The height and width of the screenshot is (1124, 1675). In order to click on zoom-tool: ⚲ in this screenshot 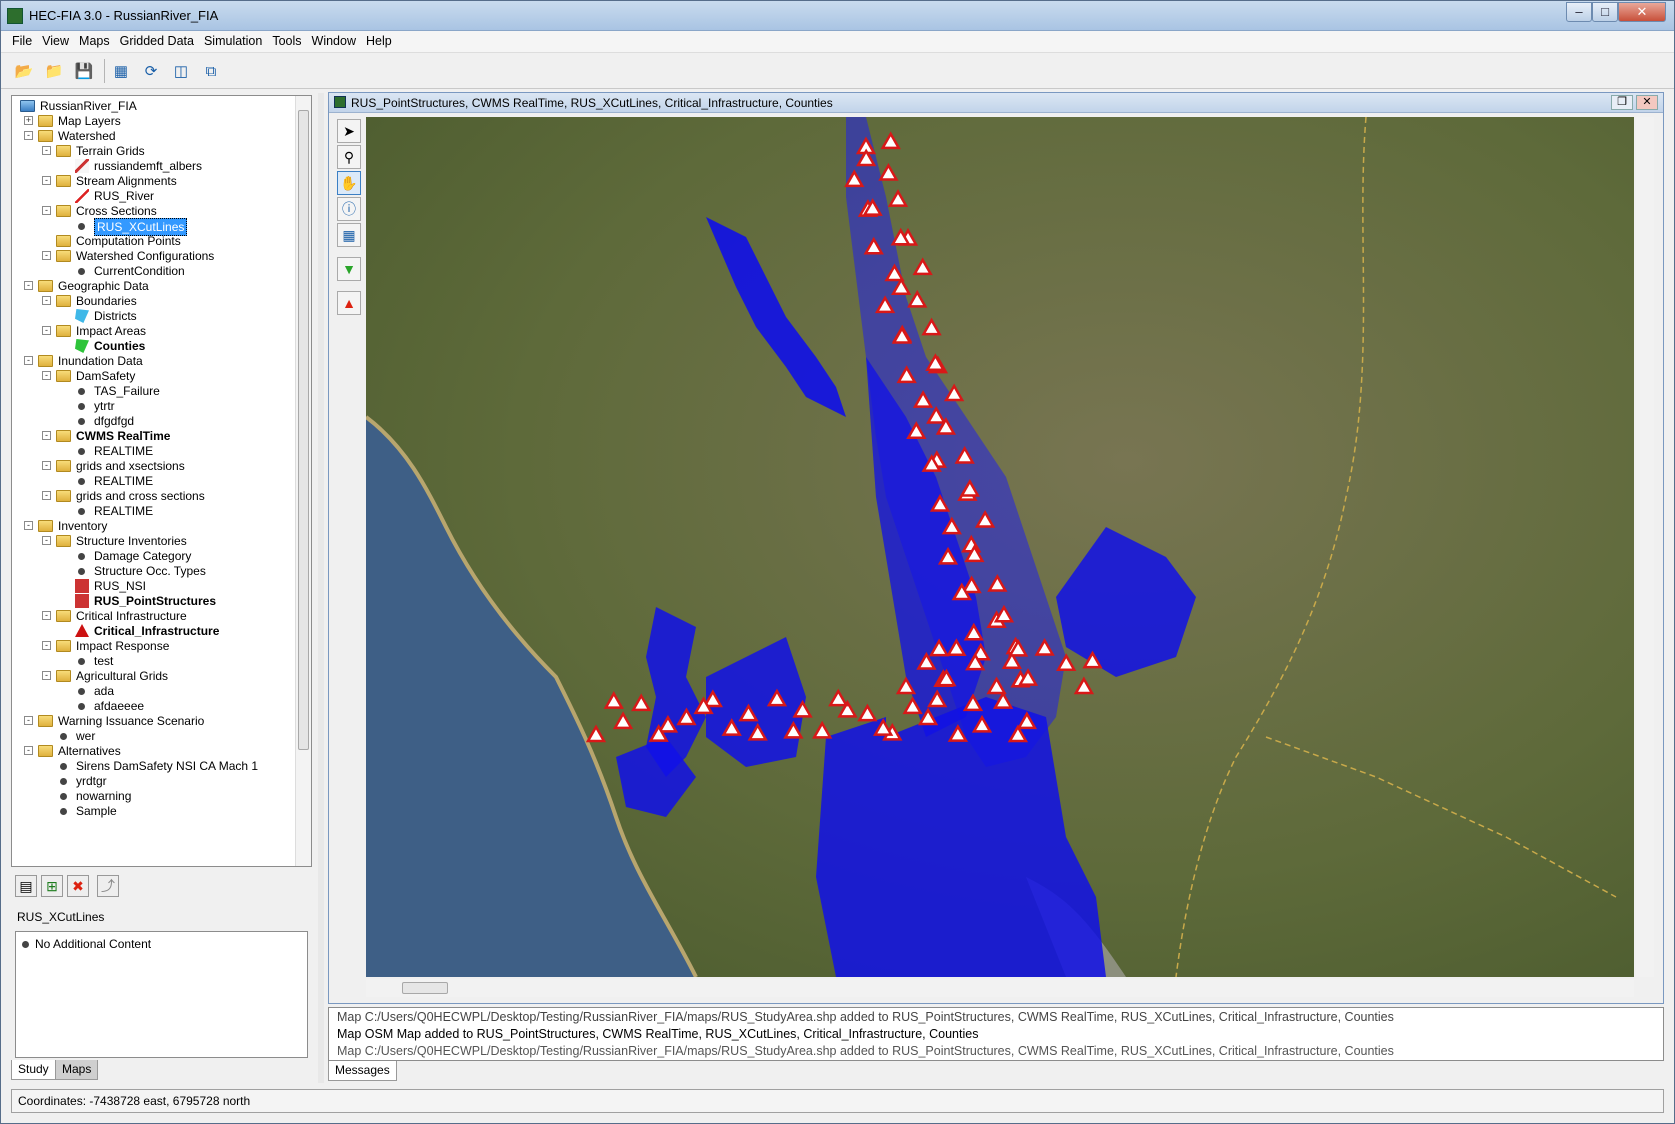, I will do `click(349, 157)`.